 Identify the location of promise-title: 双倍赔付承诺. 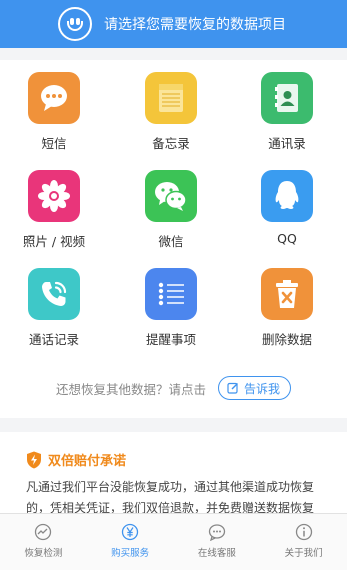
(87, 461).